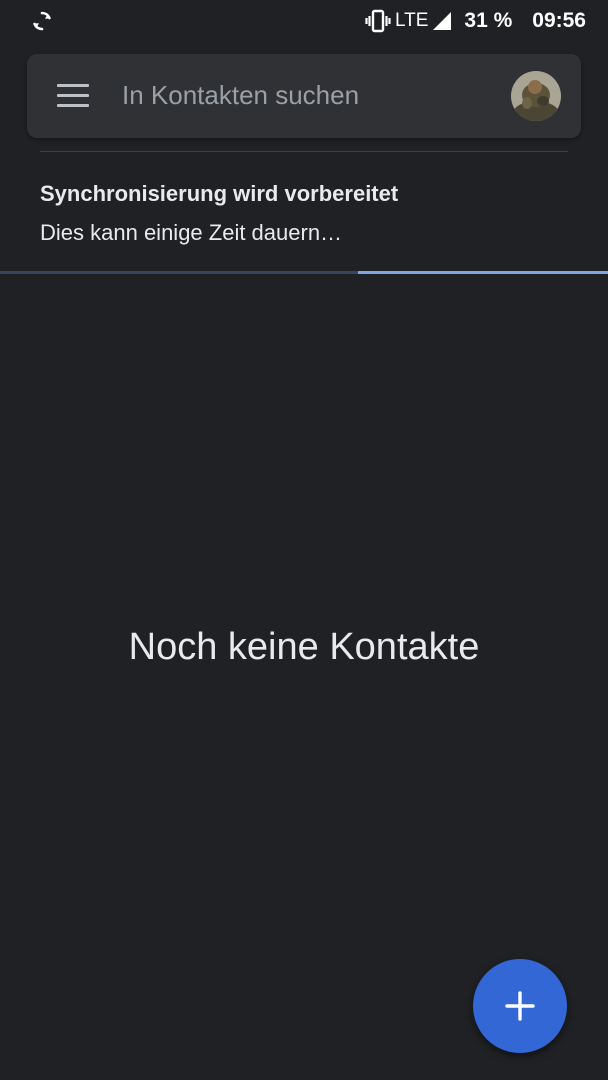  Describe the element at coordinates (179, 272) in the screenshot. I see `progress-track` at that location.